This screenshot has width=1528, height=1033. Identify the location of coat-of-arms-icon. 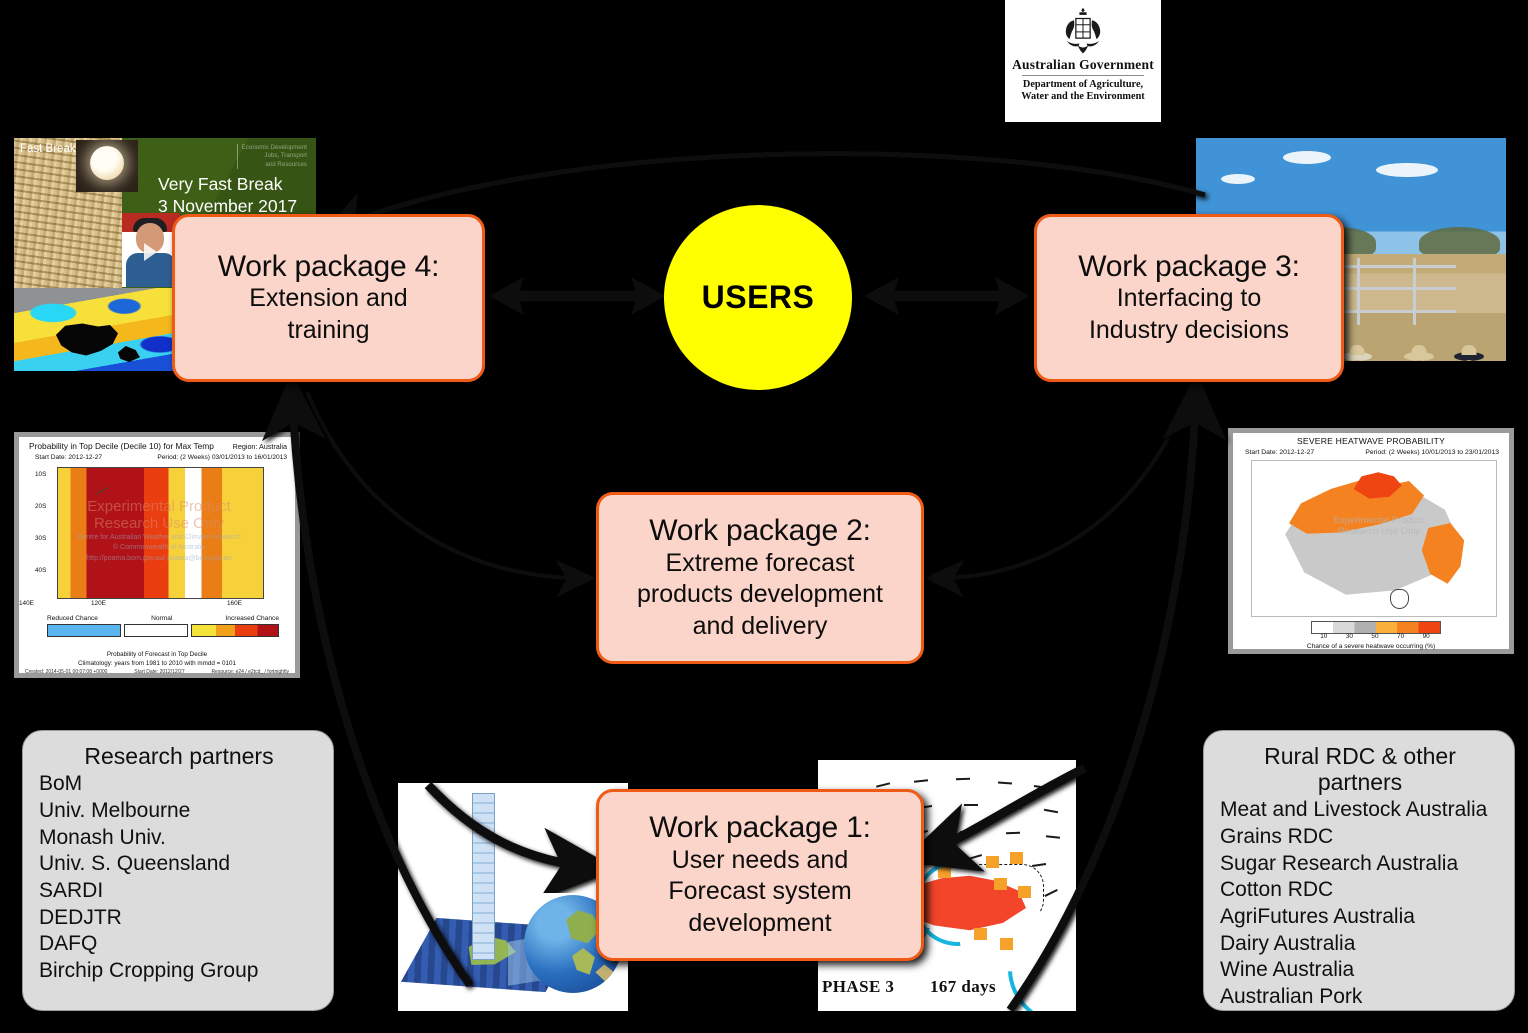
(1083, 30).